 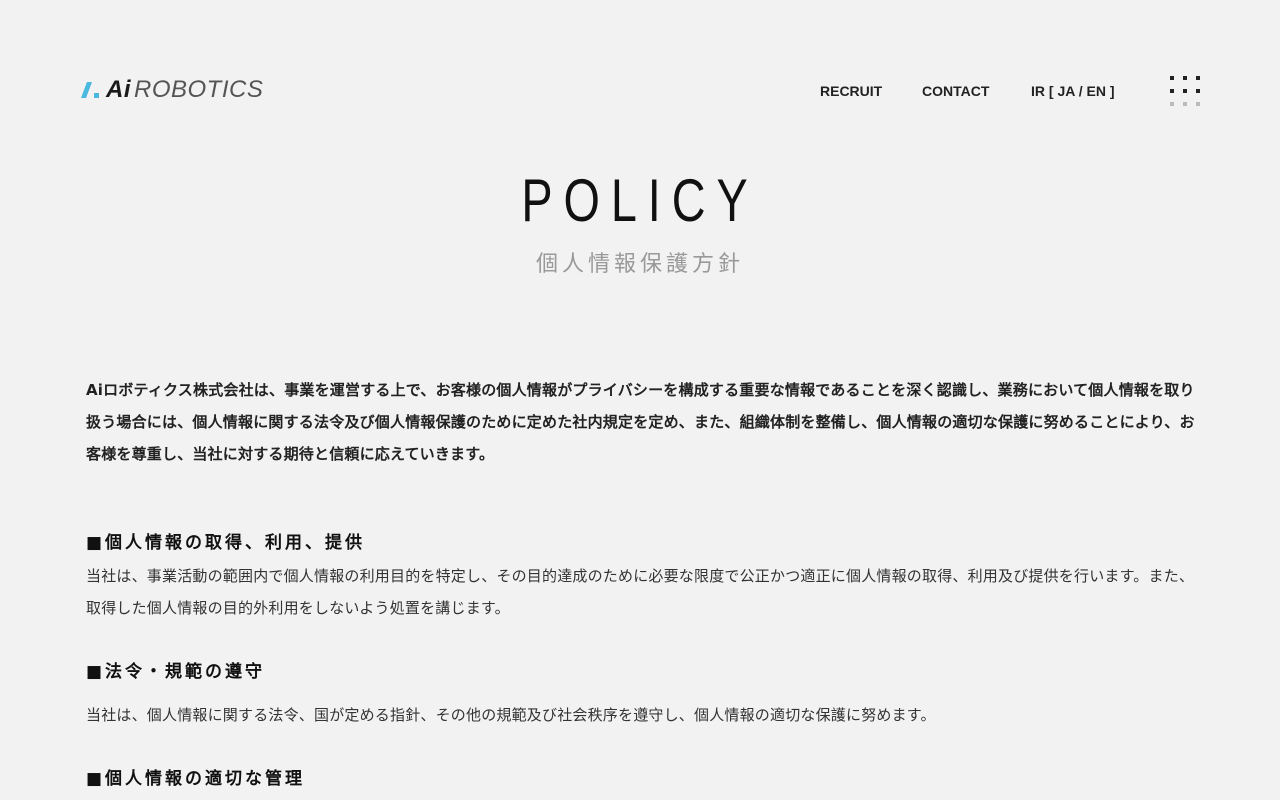 What do you see at coordinates (1185, 92) in the screenshot?
I see `menu-button` at bounding box center [1185, 92].